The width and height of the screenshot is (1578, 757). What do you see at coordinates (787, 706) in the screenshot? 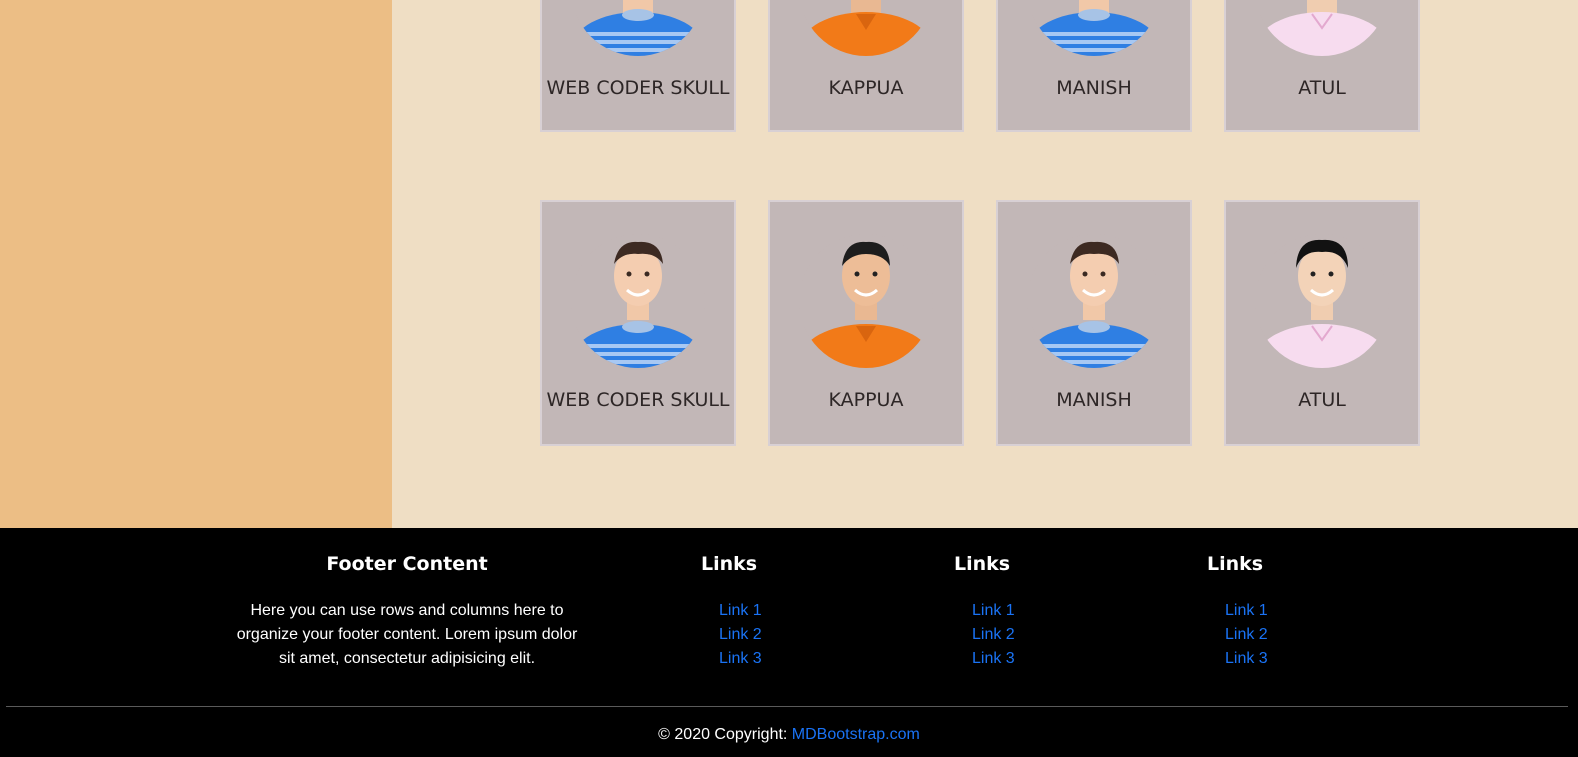
I see `footer-divider` at bounding box center [787, 706].